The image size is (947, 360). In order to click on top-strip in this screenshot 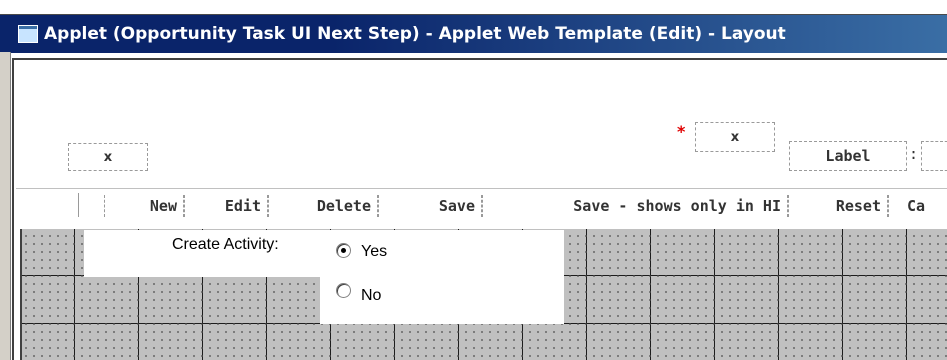, I will do `click(473, 7)`.